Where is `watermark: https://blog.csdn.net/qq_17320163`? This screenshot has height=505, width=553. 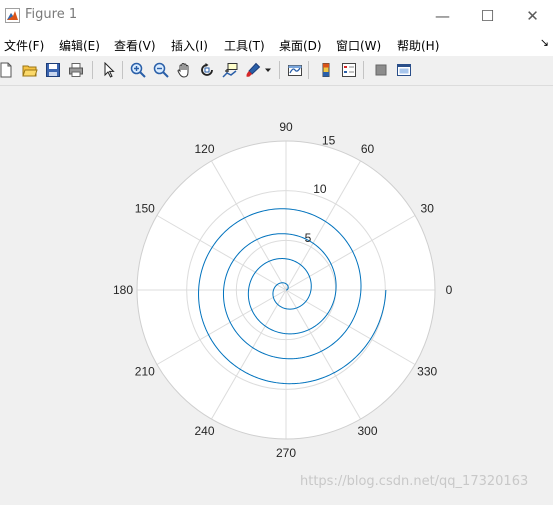 watermark: https://blog.csdn.net/qq_17320163 is located at coordinates (414, 481).